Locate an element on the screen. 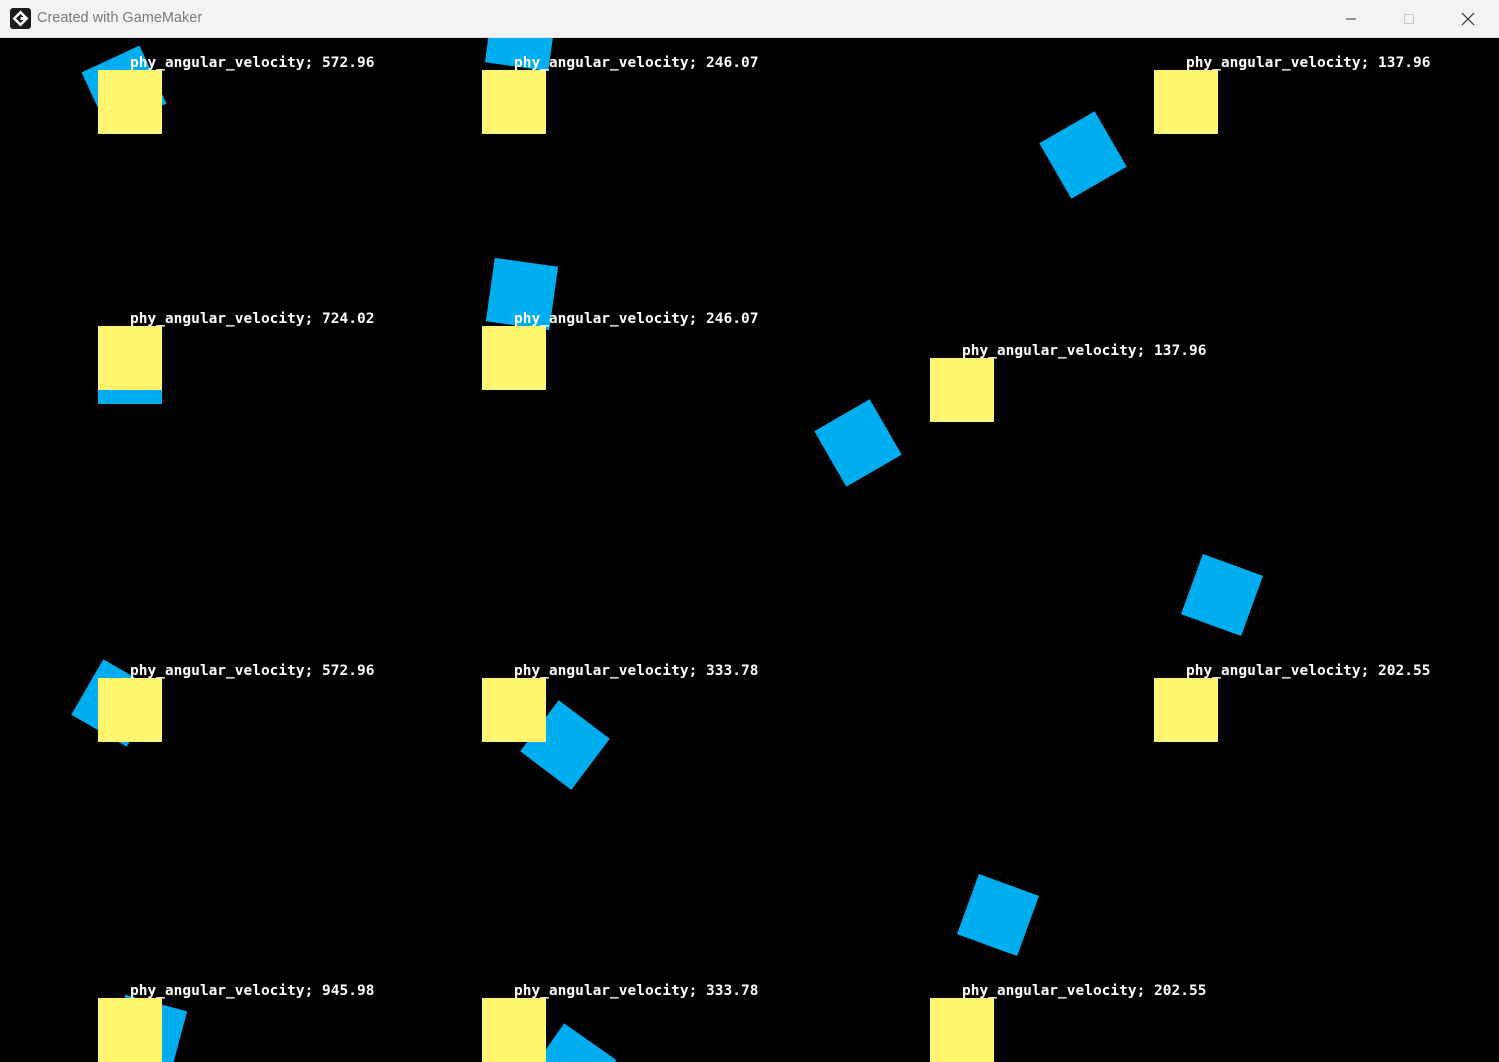 The image size is (1499, 1062). gamemaker-logo-icon is located at coordinates (20, 18).